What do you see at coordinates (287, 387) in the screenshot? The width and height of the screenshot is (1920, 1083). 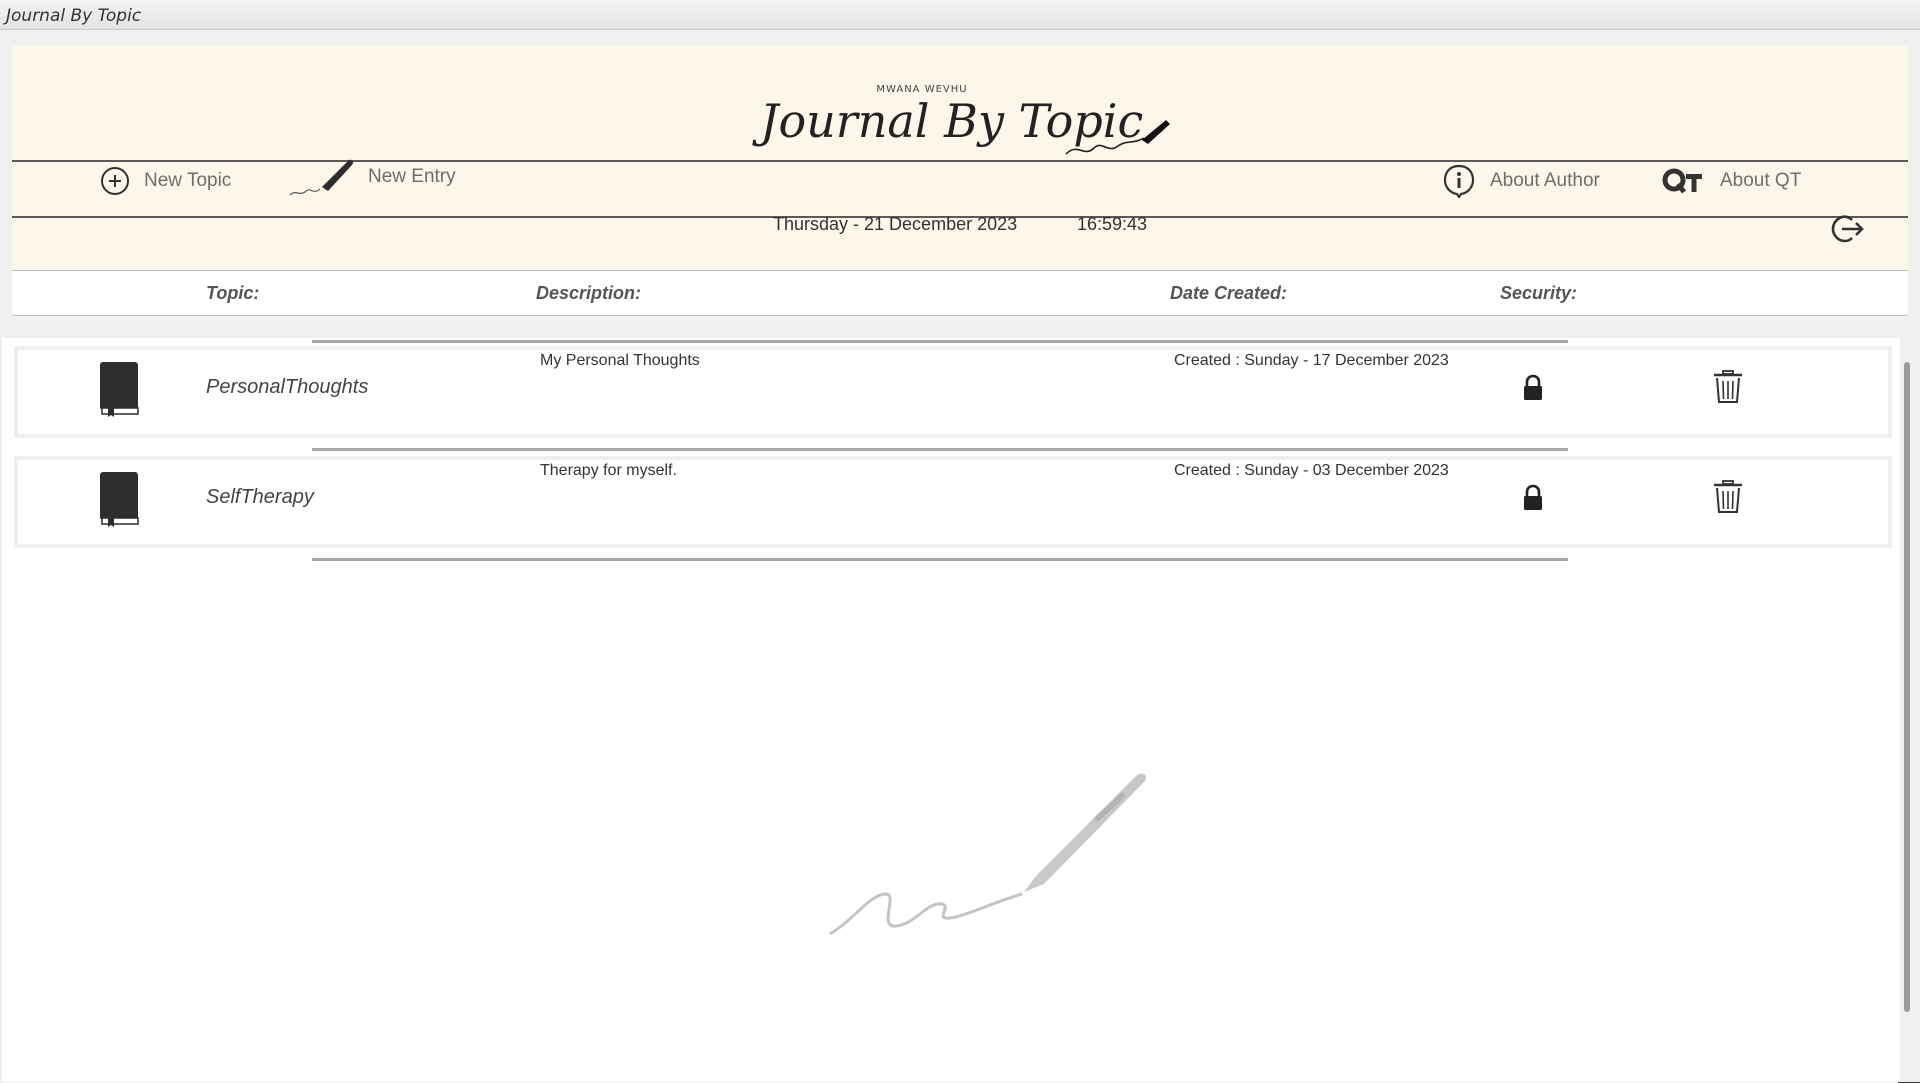 I see `topic-name: PersonalThoughts` at bounding box center [287, 387].